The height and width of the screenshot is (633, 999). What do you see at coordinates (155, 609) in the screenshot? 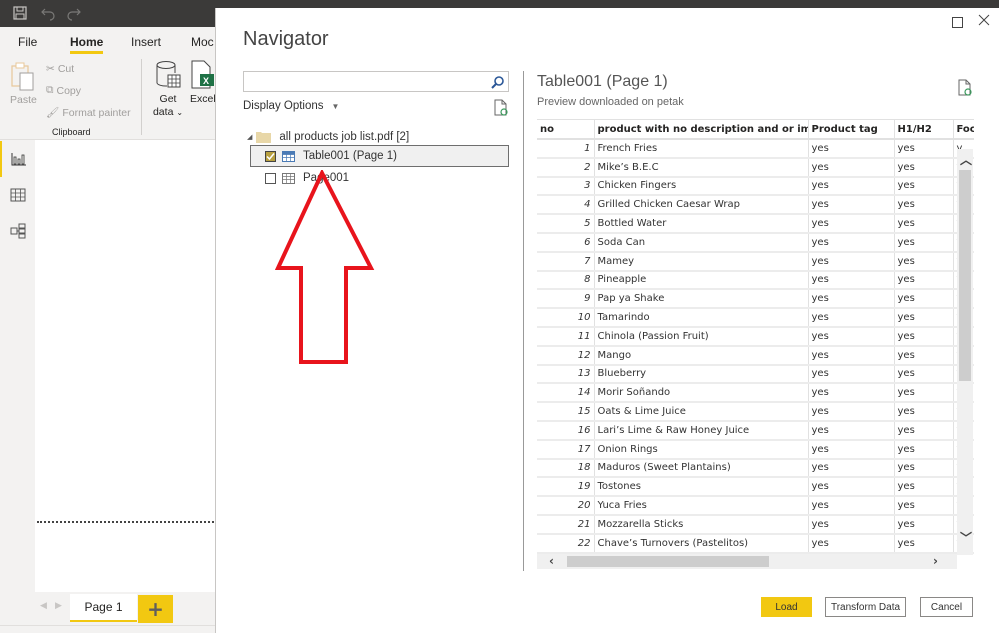
I see `add-page-button: +` at bounding box center [155, 609].